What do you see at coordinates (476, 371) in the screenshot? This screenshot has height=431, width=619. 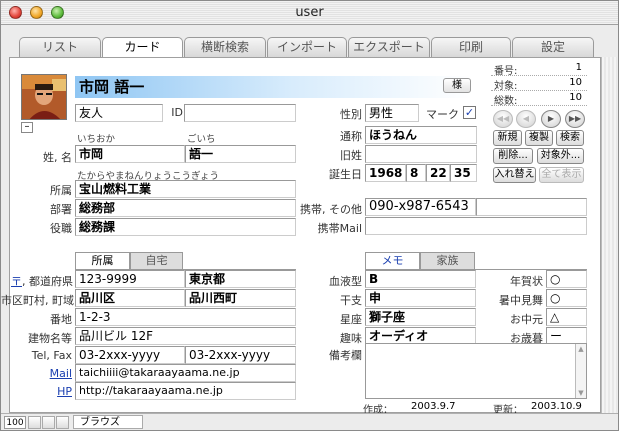 I see `notes-textarea: ▲ ▼` at bounding box center [476, 371].